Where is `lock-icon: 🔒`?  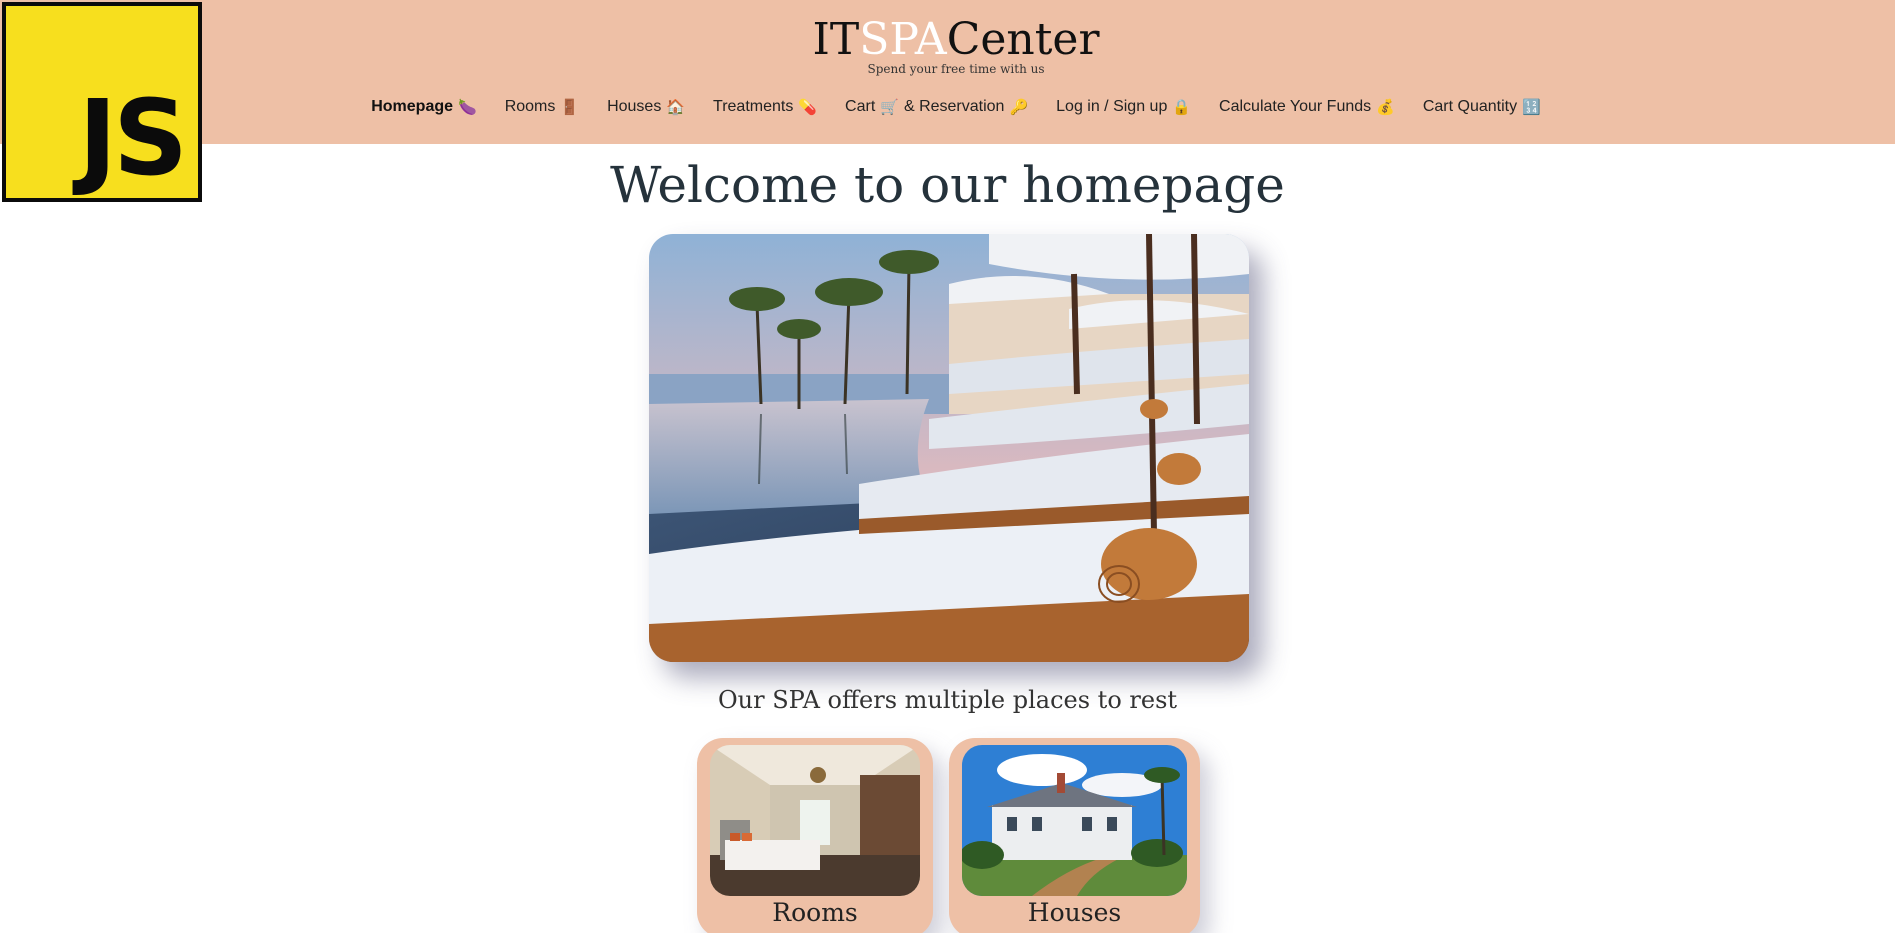
lock-icon: 🔒 is located at coordinates (1182, 107).